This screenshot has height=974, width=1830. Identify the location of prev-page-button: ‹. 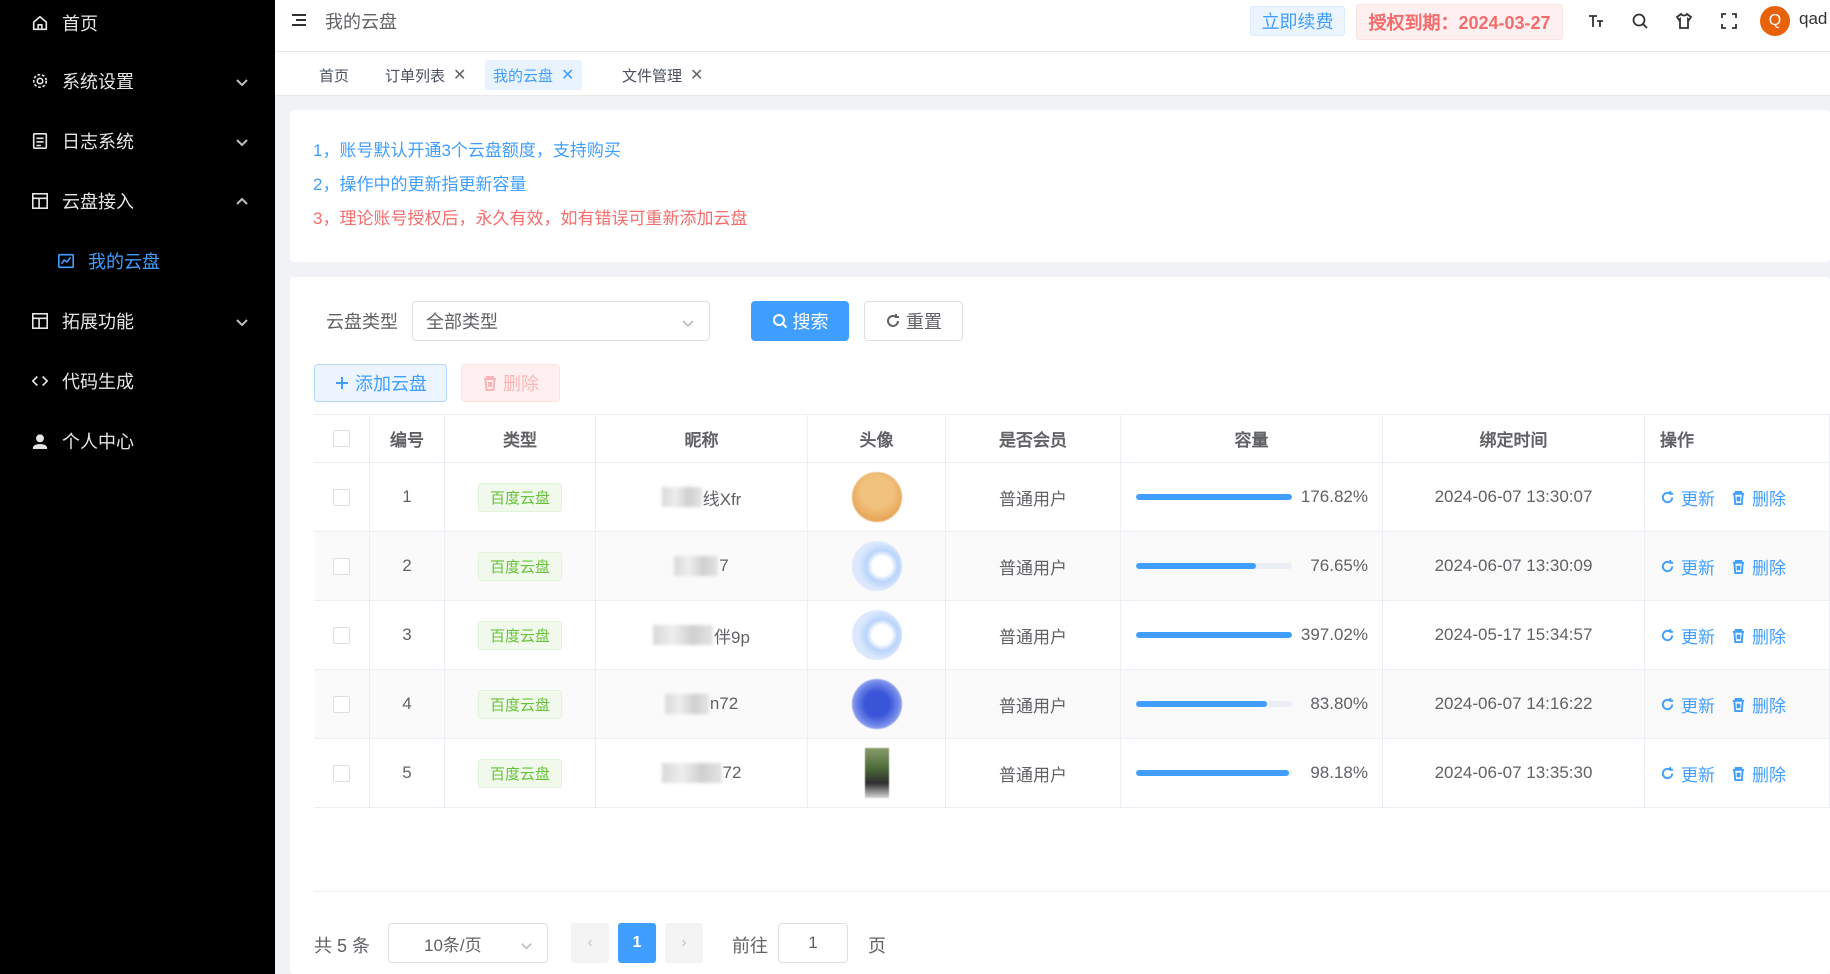
(590, 943).